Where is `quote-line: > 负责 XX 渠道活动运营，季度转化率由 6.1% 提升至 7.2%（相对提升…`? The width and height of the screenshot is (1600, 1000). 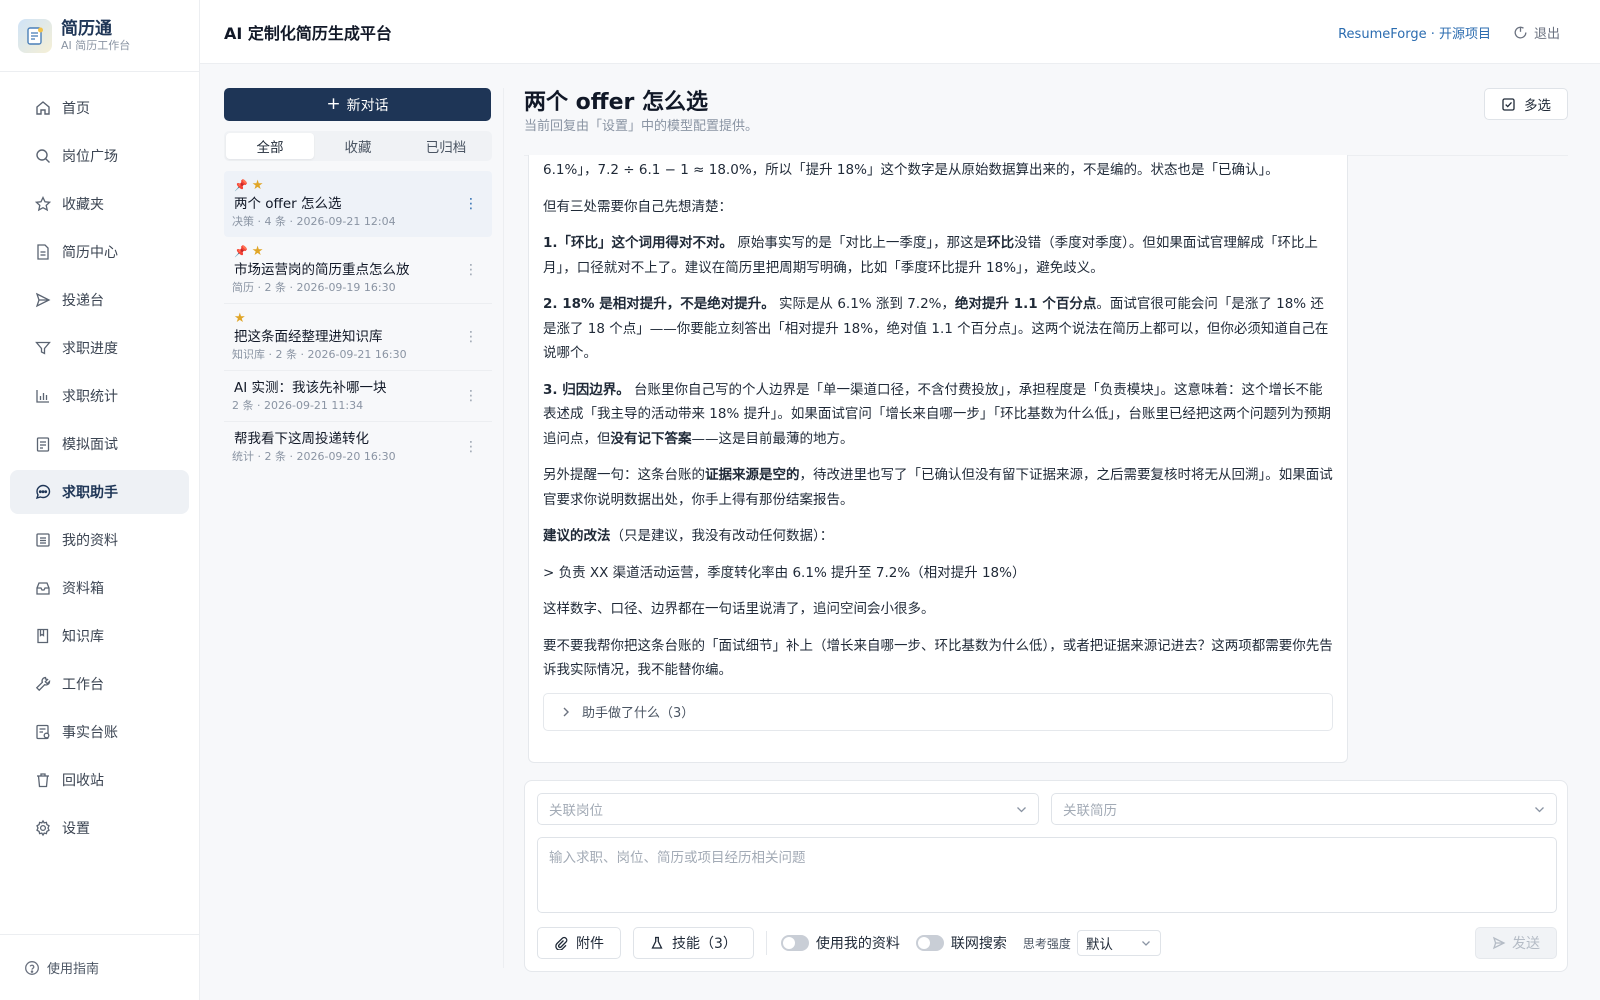 quote-line: > 负责 XX 渠道活动运营，季度转化率由 6.1% 提升至 7.2%（相对提升… is located at coordinates (784, 572).